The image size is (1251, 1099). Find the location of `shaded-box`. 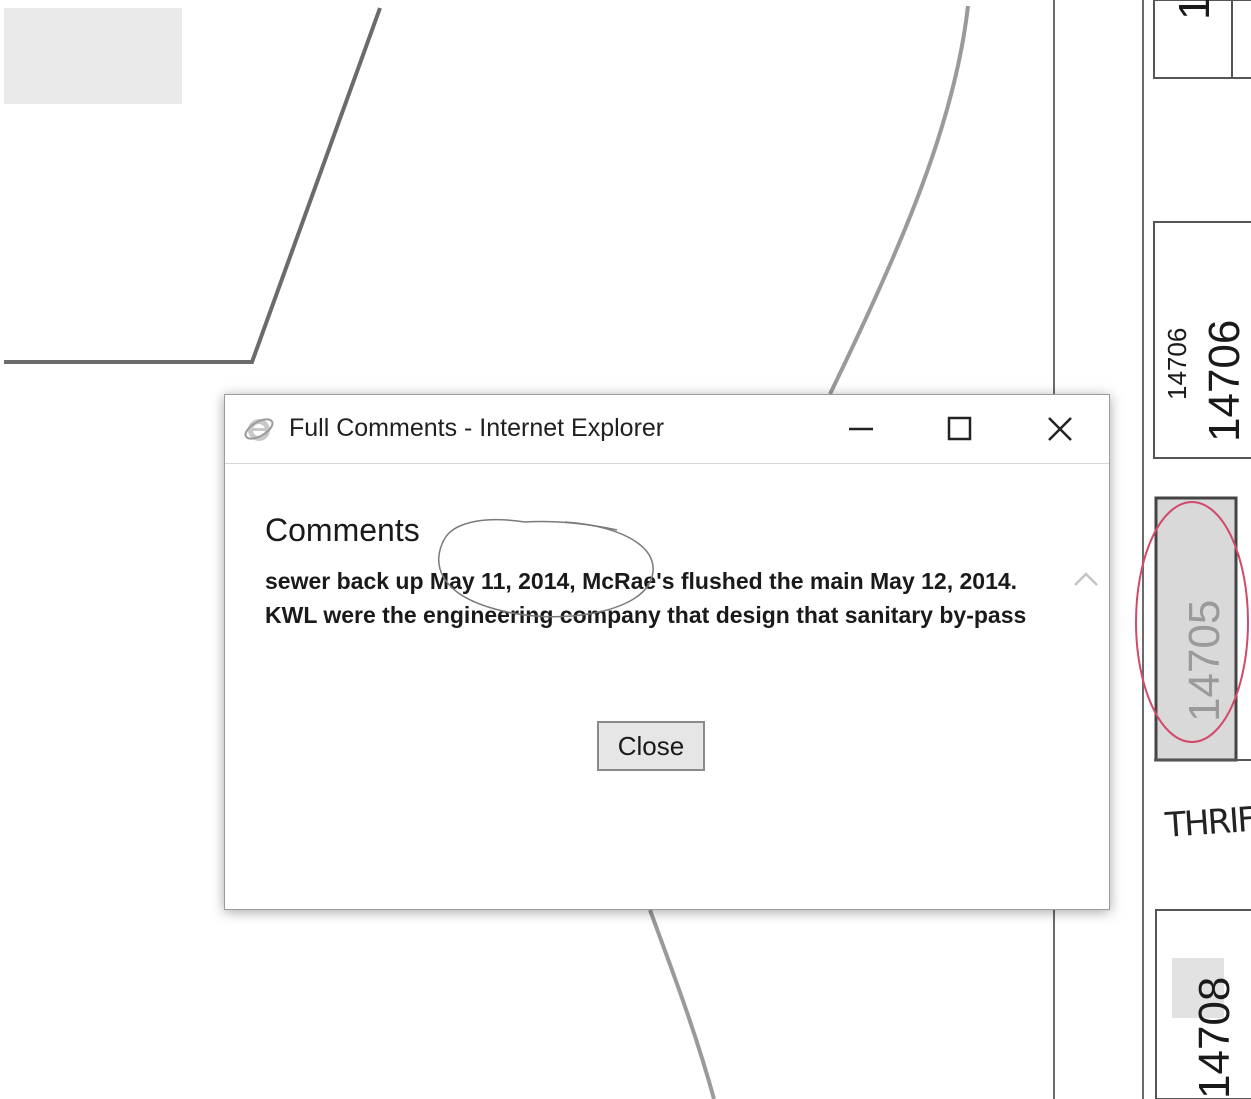

shaded-box is located at coordinates (93, 56).